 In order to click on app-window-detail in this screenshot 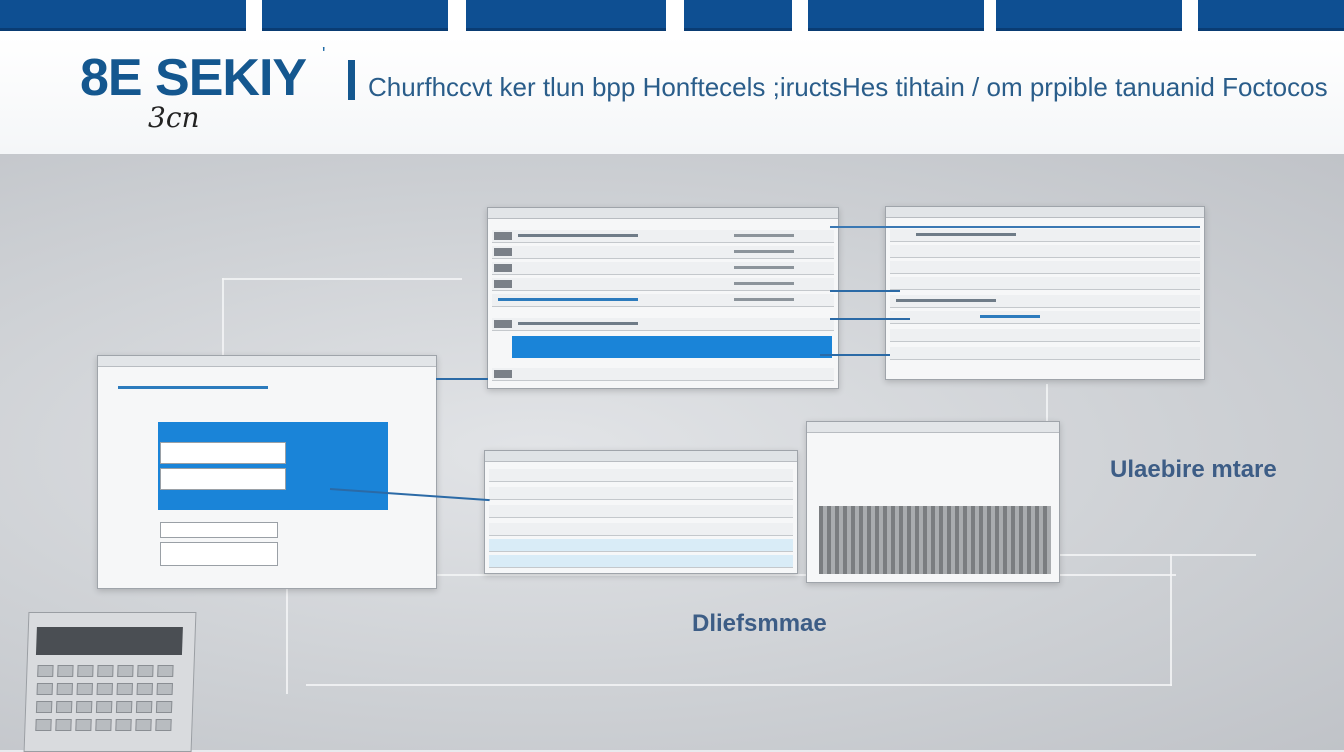, I will do `click(641, 512)`.